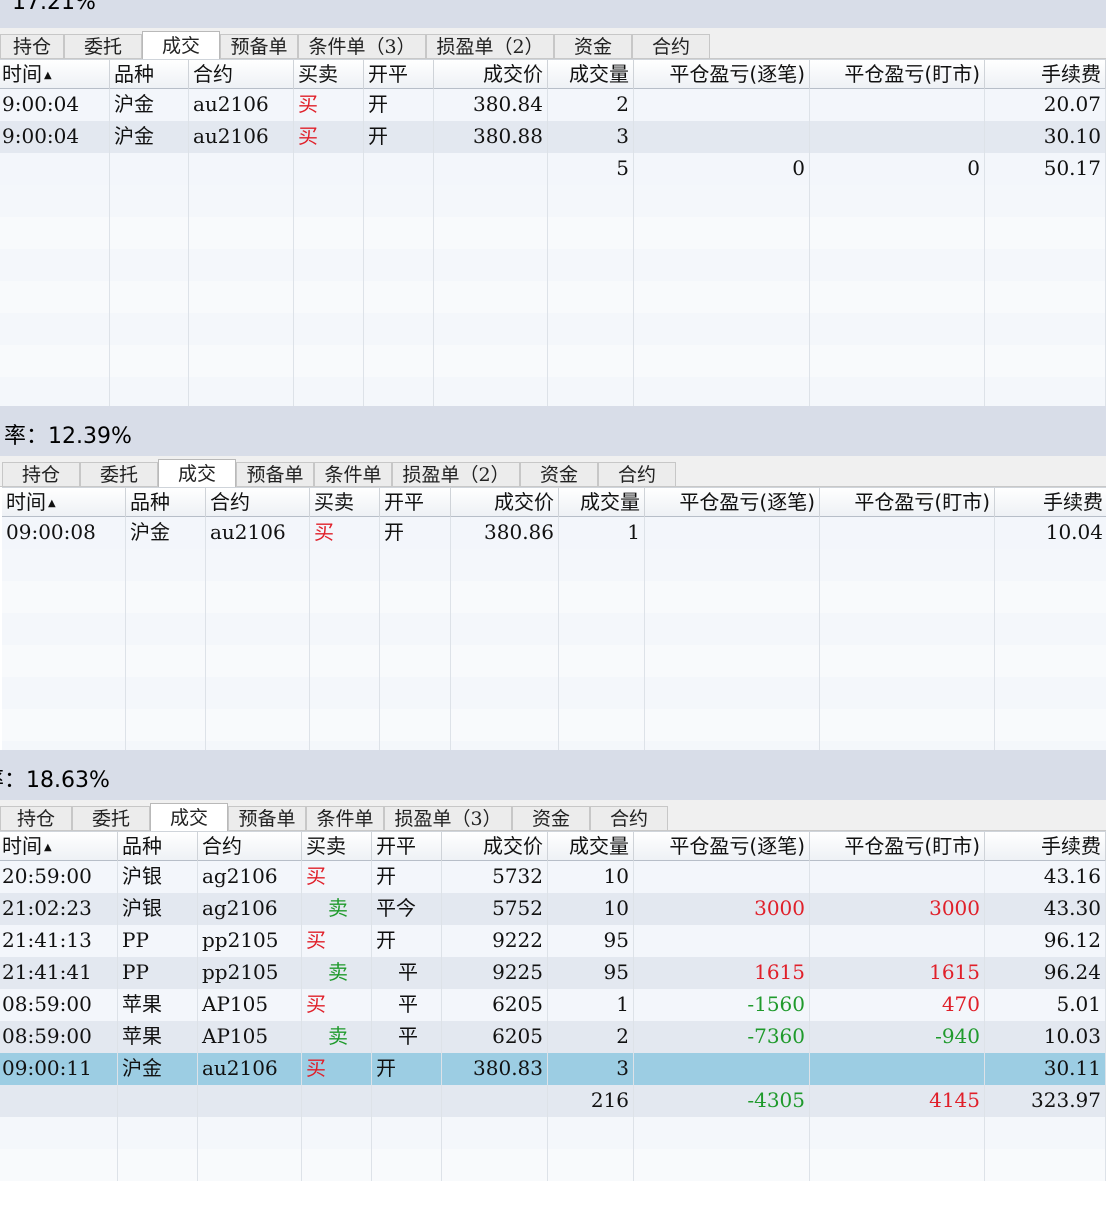 The width and height of the screenshot is (1106, 1208). I want to click on cell-time: 20:59:00, so click(59, 877).